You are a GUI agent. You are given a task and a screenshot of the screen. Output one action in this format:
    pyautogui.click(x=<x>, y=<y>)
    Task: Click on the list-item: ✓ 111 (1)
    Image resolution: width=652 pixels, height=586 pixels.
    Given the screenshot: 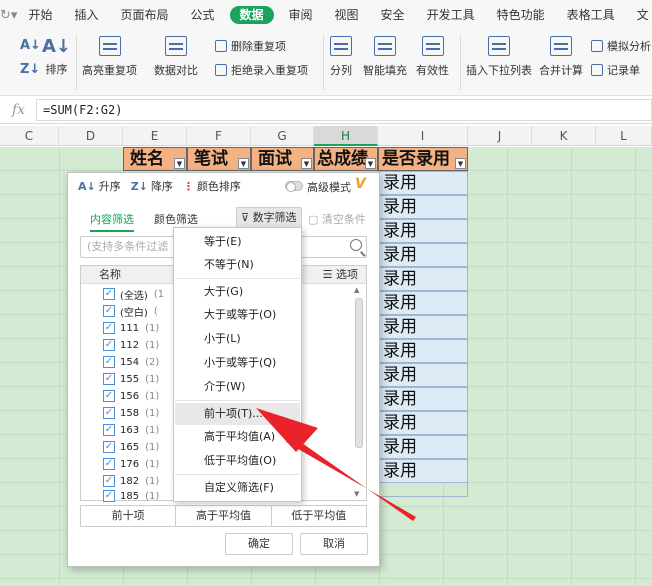 What is the action you would take?
    pyautogui.click(x=131, y=328)
    